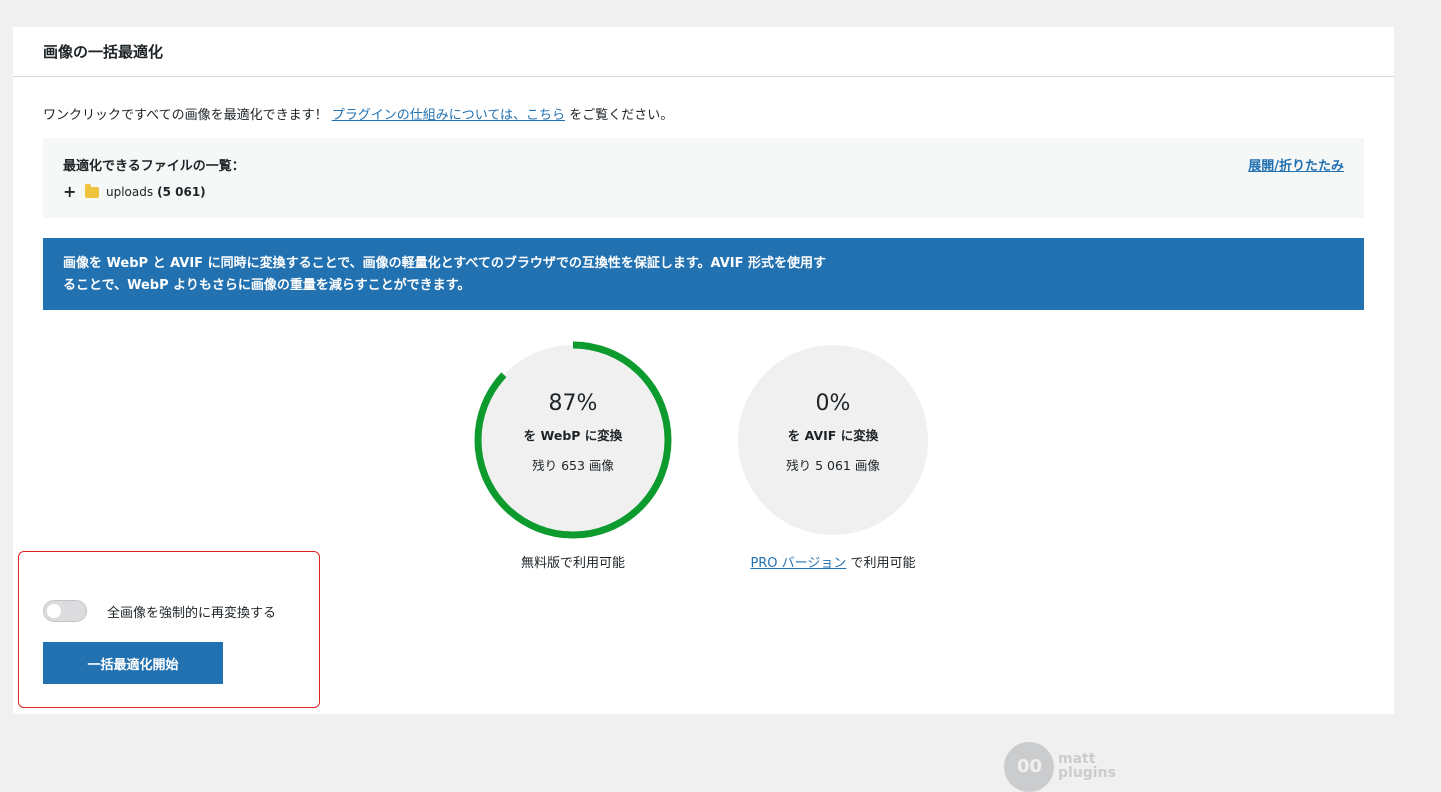 The width and height of the screenshot is (1441, 792). I want to click on intro-text-after: をご覧ください。, so click(619, 115).